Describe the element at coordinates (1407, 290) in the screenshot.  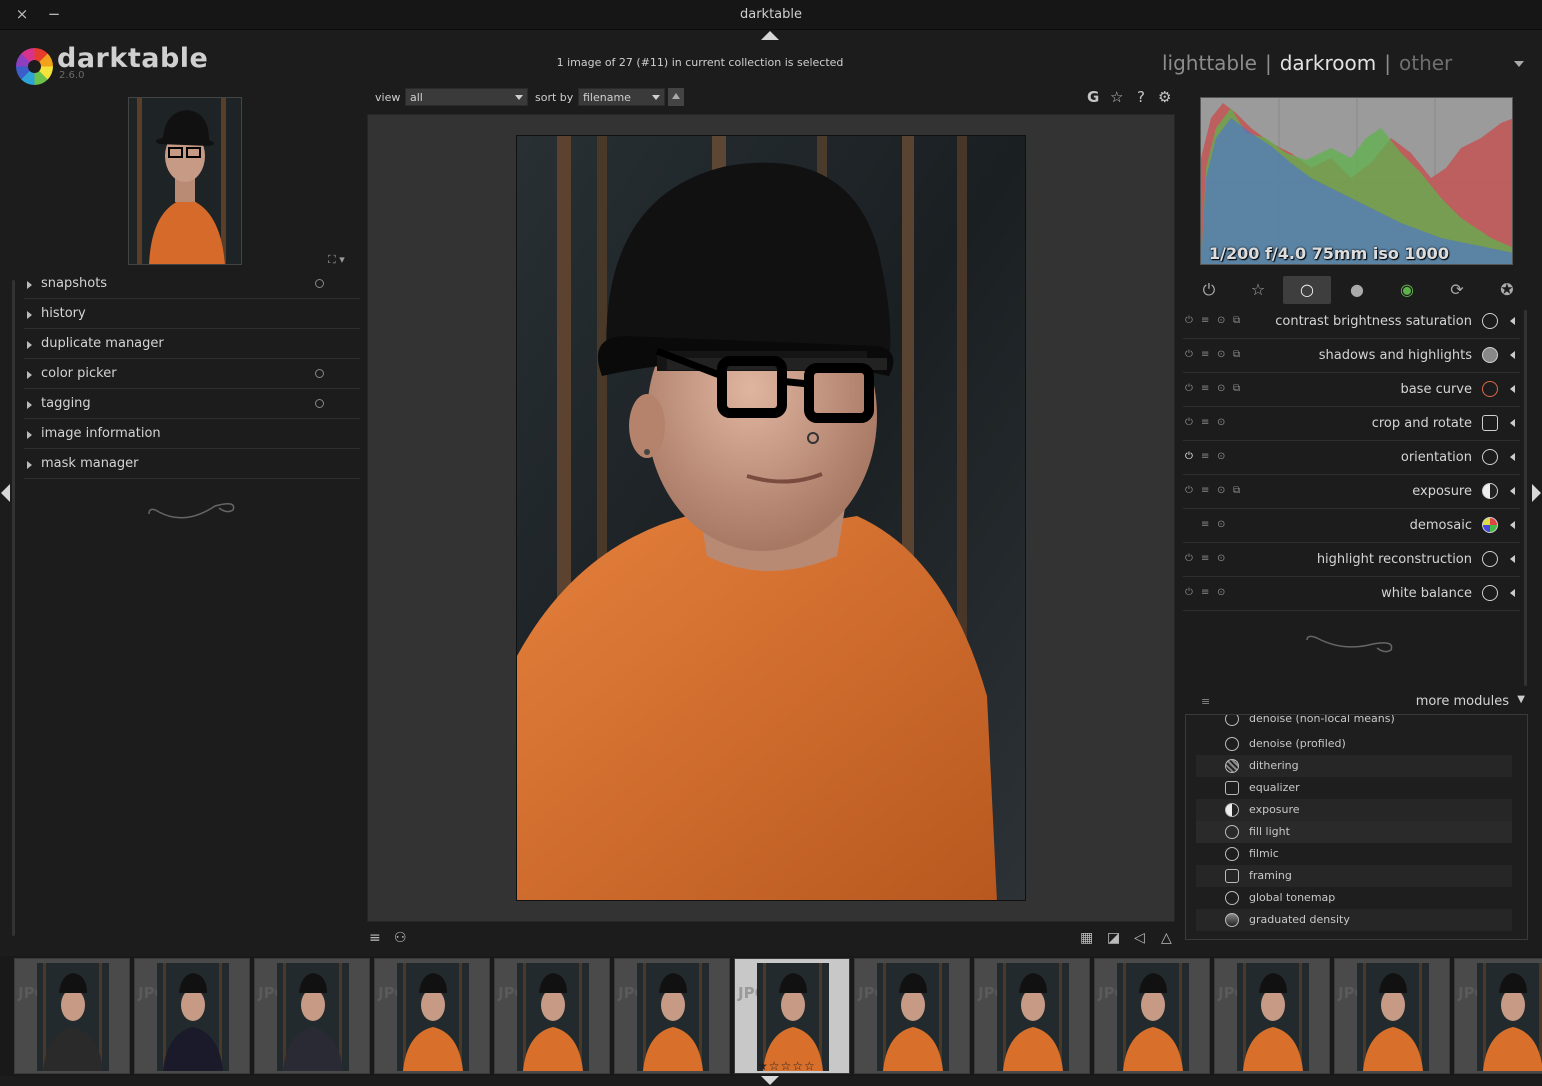
I see `group-color-icon: ◉` at that location.